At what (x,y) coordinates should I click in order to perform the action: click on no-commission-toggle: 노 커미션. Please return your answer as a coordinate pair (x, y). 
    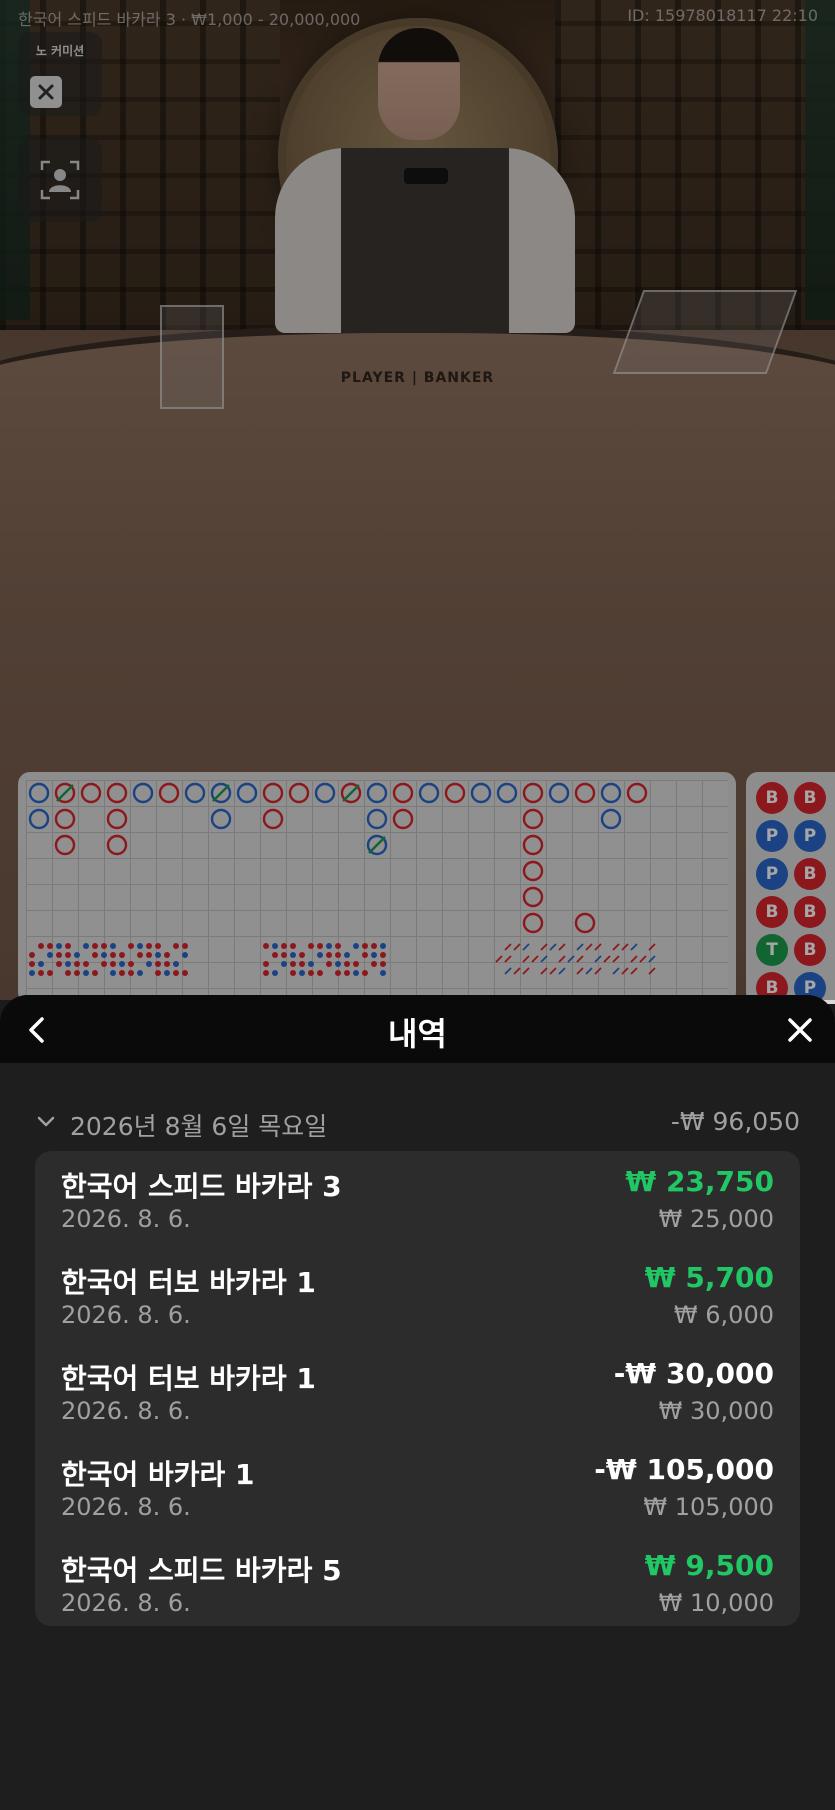
    Looking at the image, I should click on (60, 74).